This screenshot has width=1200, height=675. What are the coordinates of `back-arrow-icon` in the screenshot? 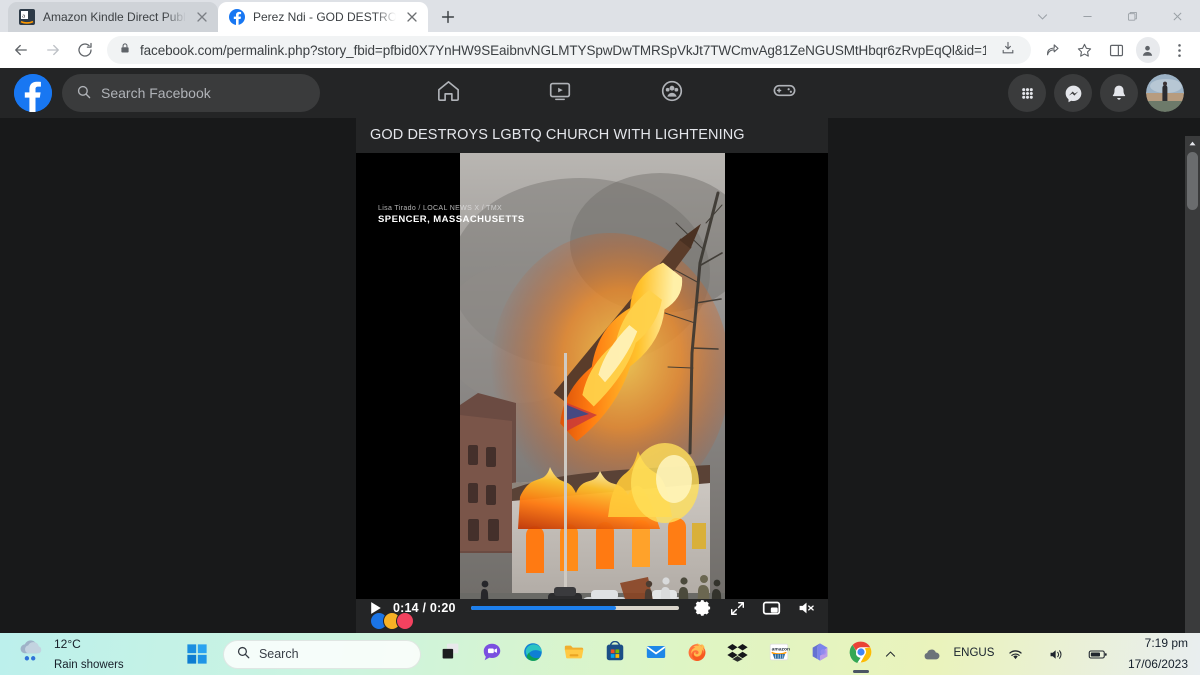 It's located at (21, 50).